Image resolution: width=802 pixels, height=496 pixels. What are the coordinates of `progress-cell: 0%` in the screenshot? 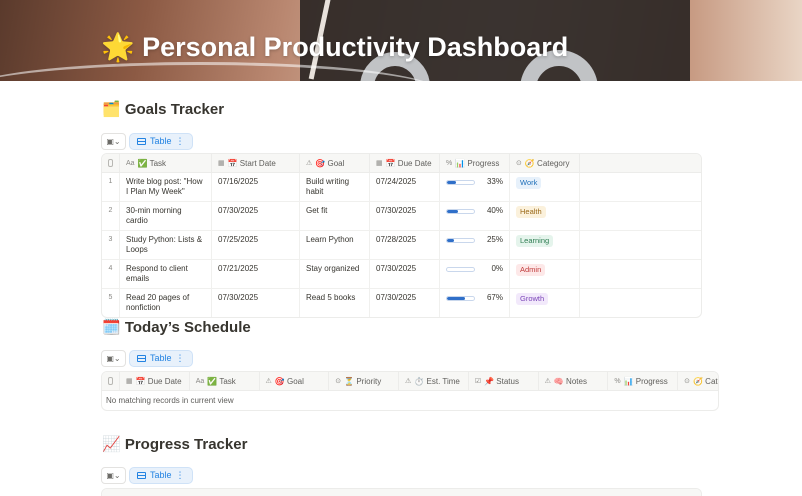 It's located at (475, 274).